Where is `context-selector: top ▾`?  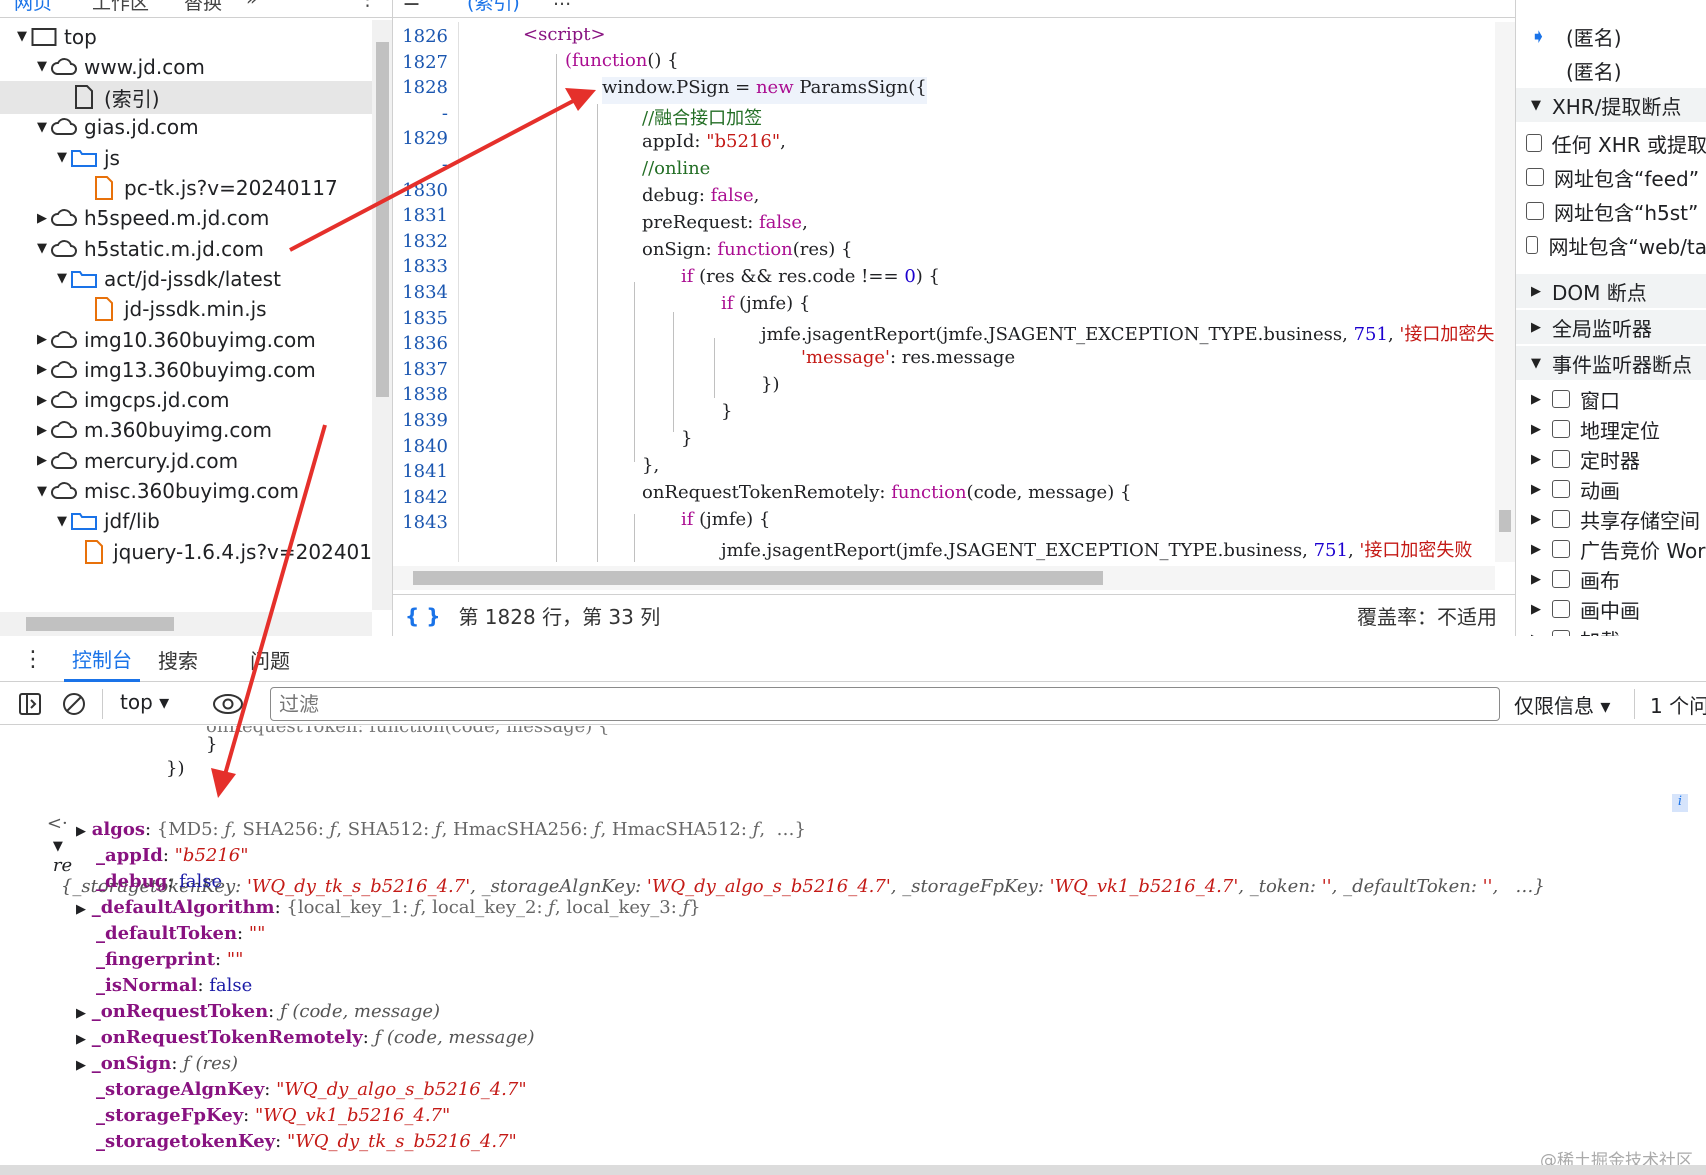 context-selector: top ▾ is located at coordinates (144, 702).